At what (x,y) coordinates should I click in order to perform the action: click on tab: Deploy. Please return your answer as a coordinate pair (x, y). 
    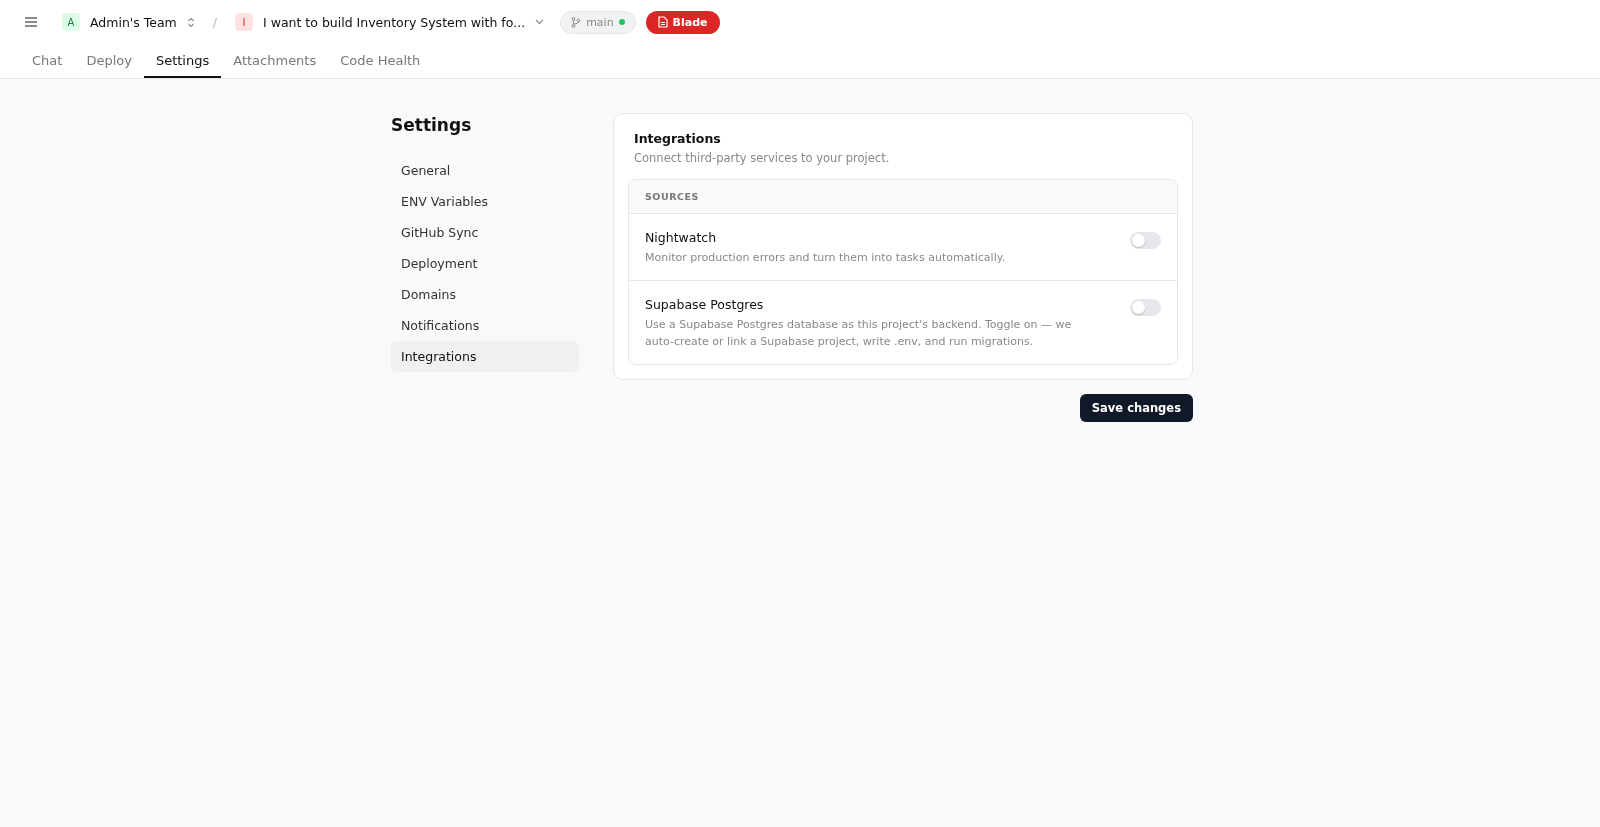
    Looking at the image, I should click on (109, 61).